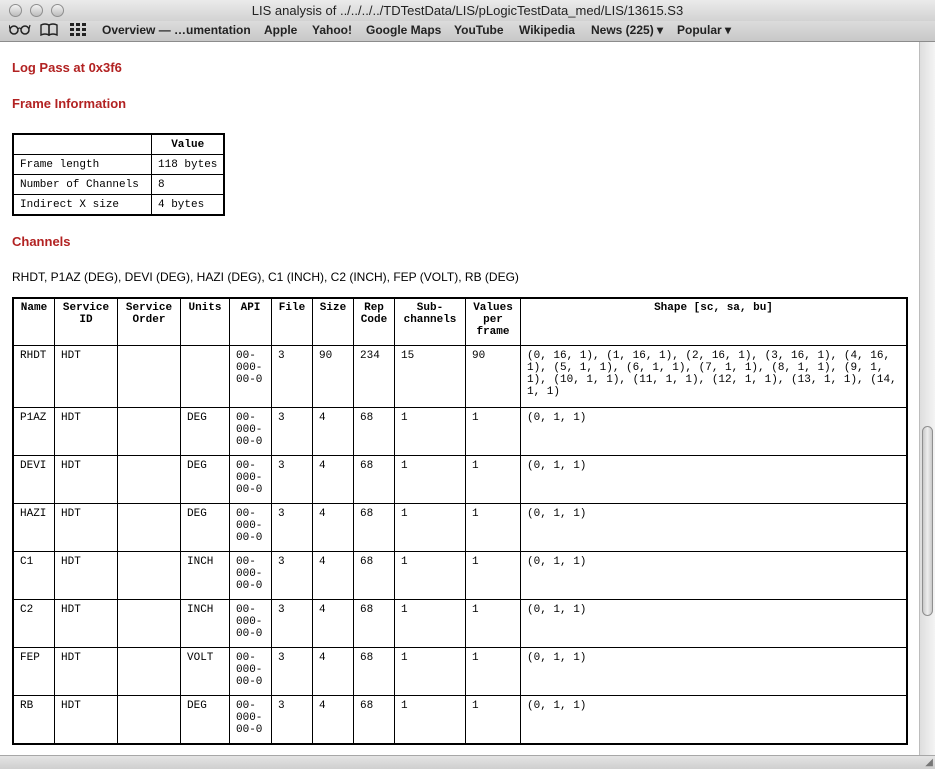 The height and width of the screenshot is (769, 935). I want to click on table-row: Indirect X size 4 bytes, so click(118, 205).